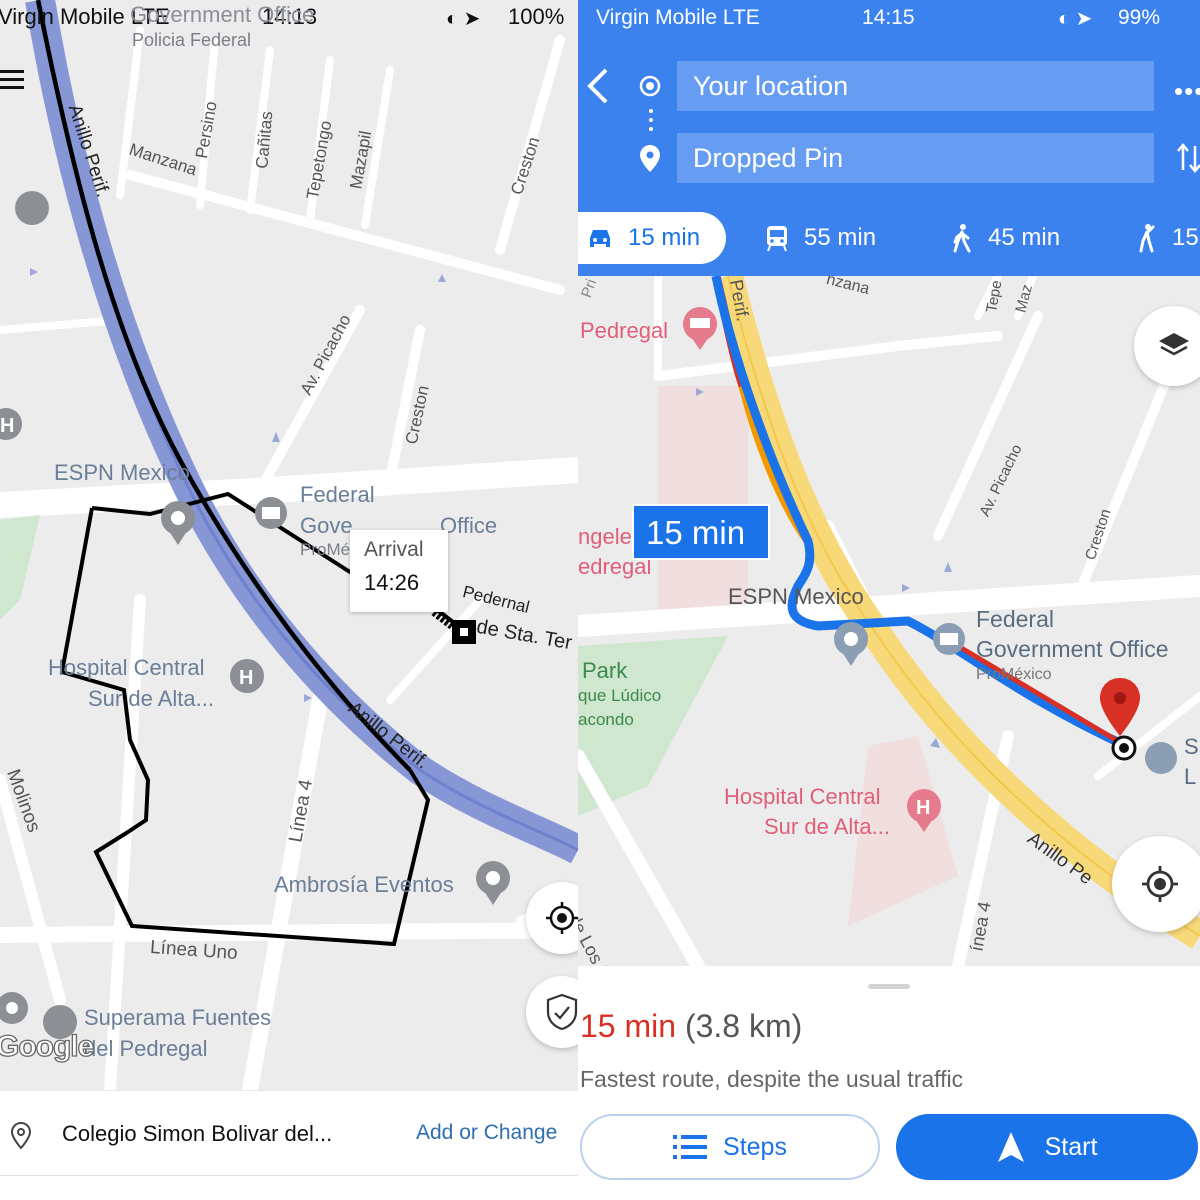 This screenshot has width=1200, height=1200. Describe the element at coordinates (394, 549) in the screenshot. I see `arrival-label: Arrival` at that location.